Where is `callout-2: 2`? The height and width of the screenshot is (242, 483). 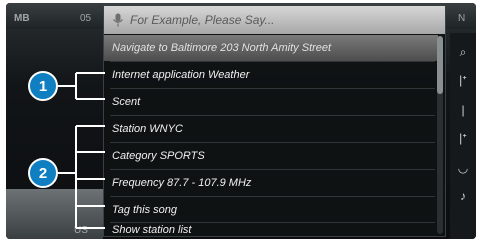 callout-2: 2 is located at coordinates (43, 173).